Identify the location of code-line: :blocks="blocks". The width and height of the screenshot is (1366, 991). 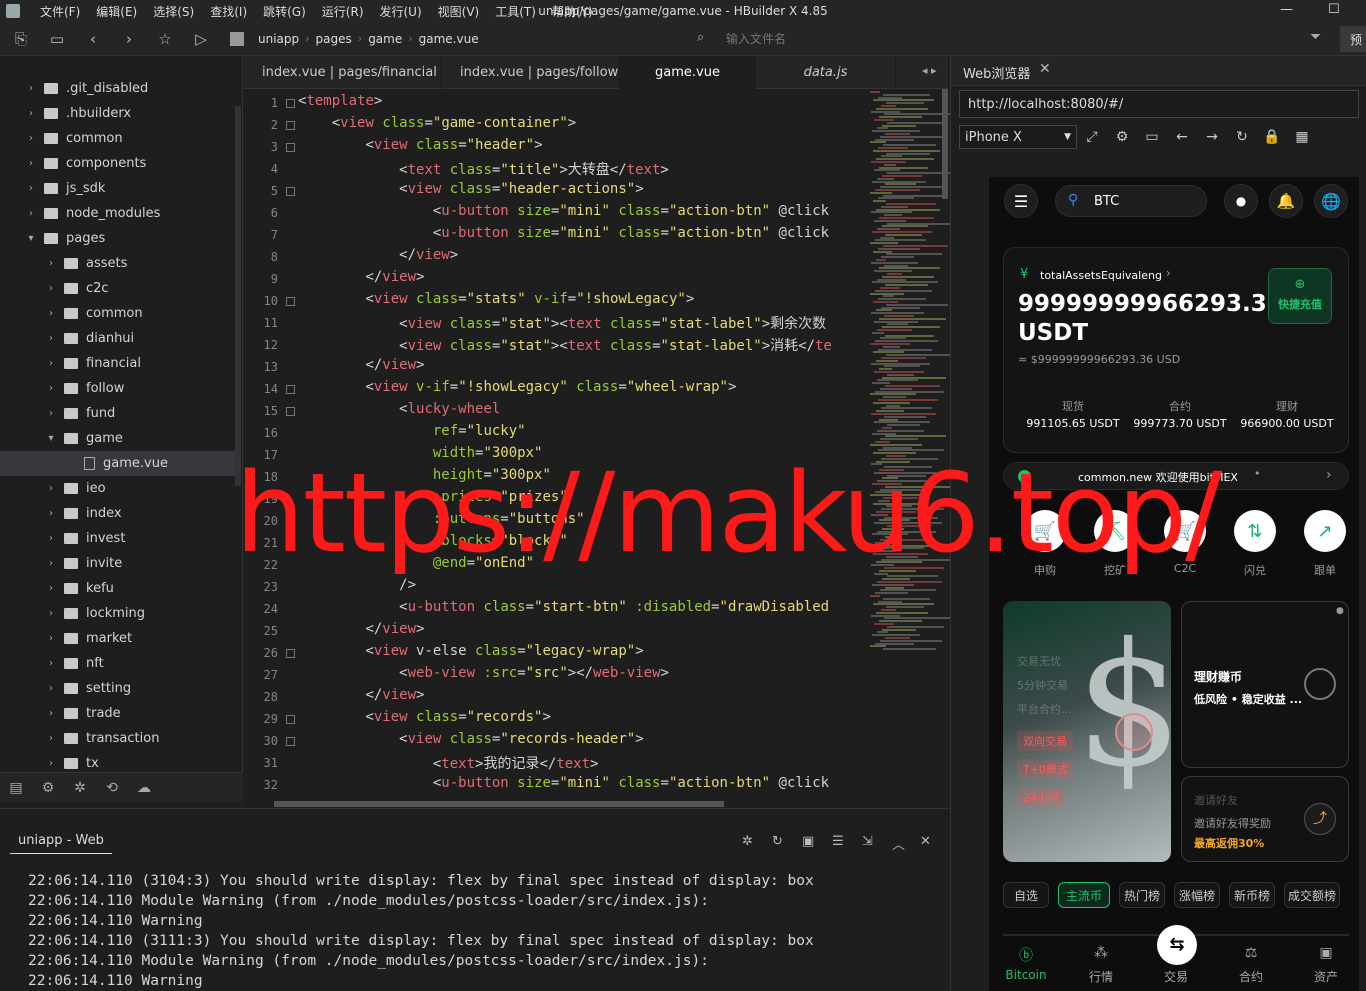
(433, 541).